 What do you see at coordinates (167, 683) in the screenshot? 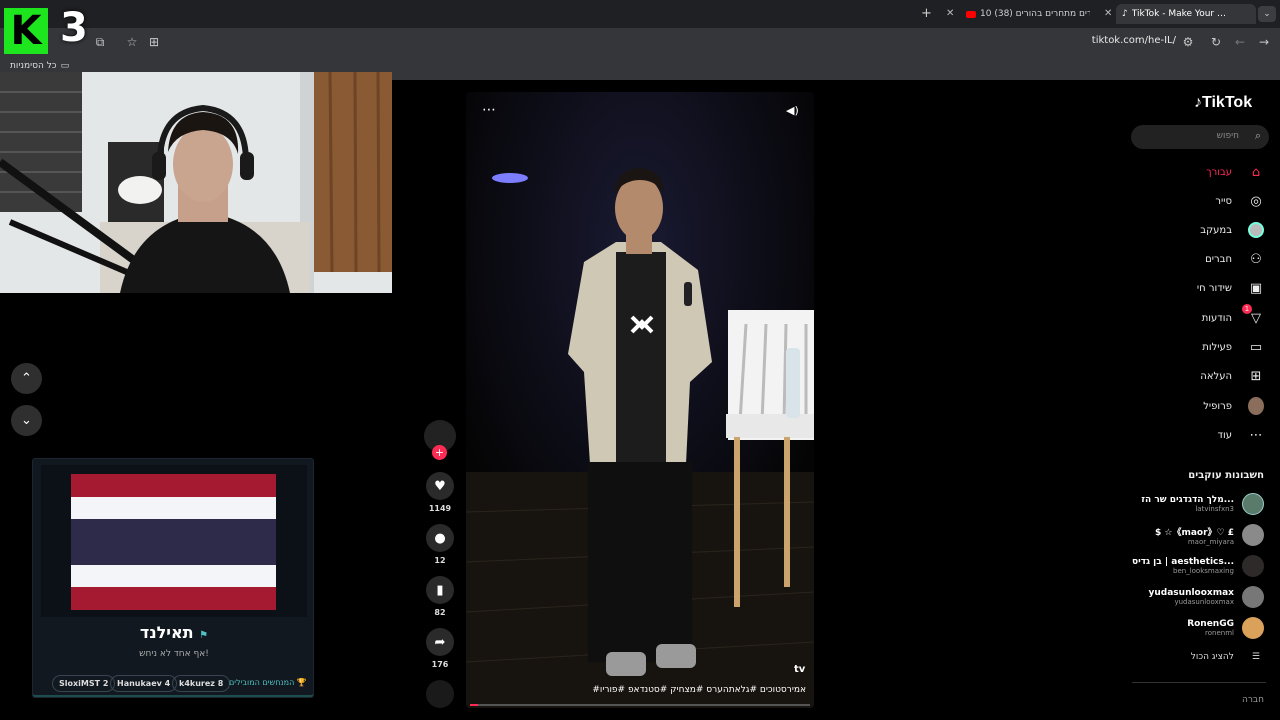
I see `leader-score: 4` at bounding box center [167, 683].